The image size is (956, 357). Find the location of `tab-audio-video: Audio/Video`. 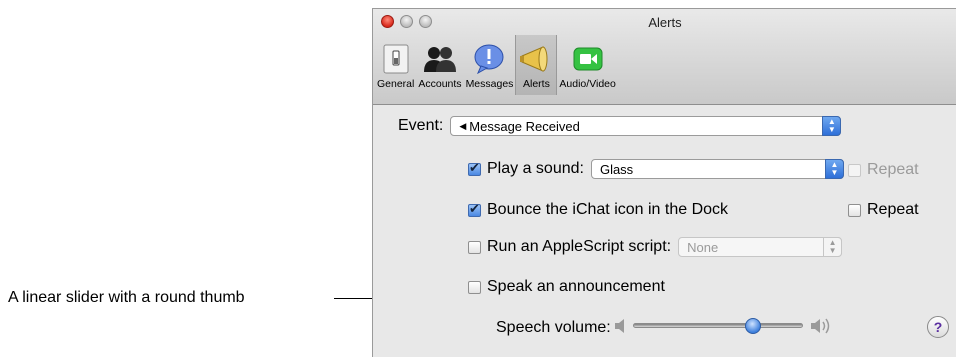

tab-audio-video: Audio/Video is located at coordinates (587, 65).